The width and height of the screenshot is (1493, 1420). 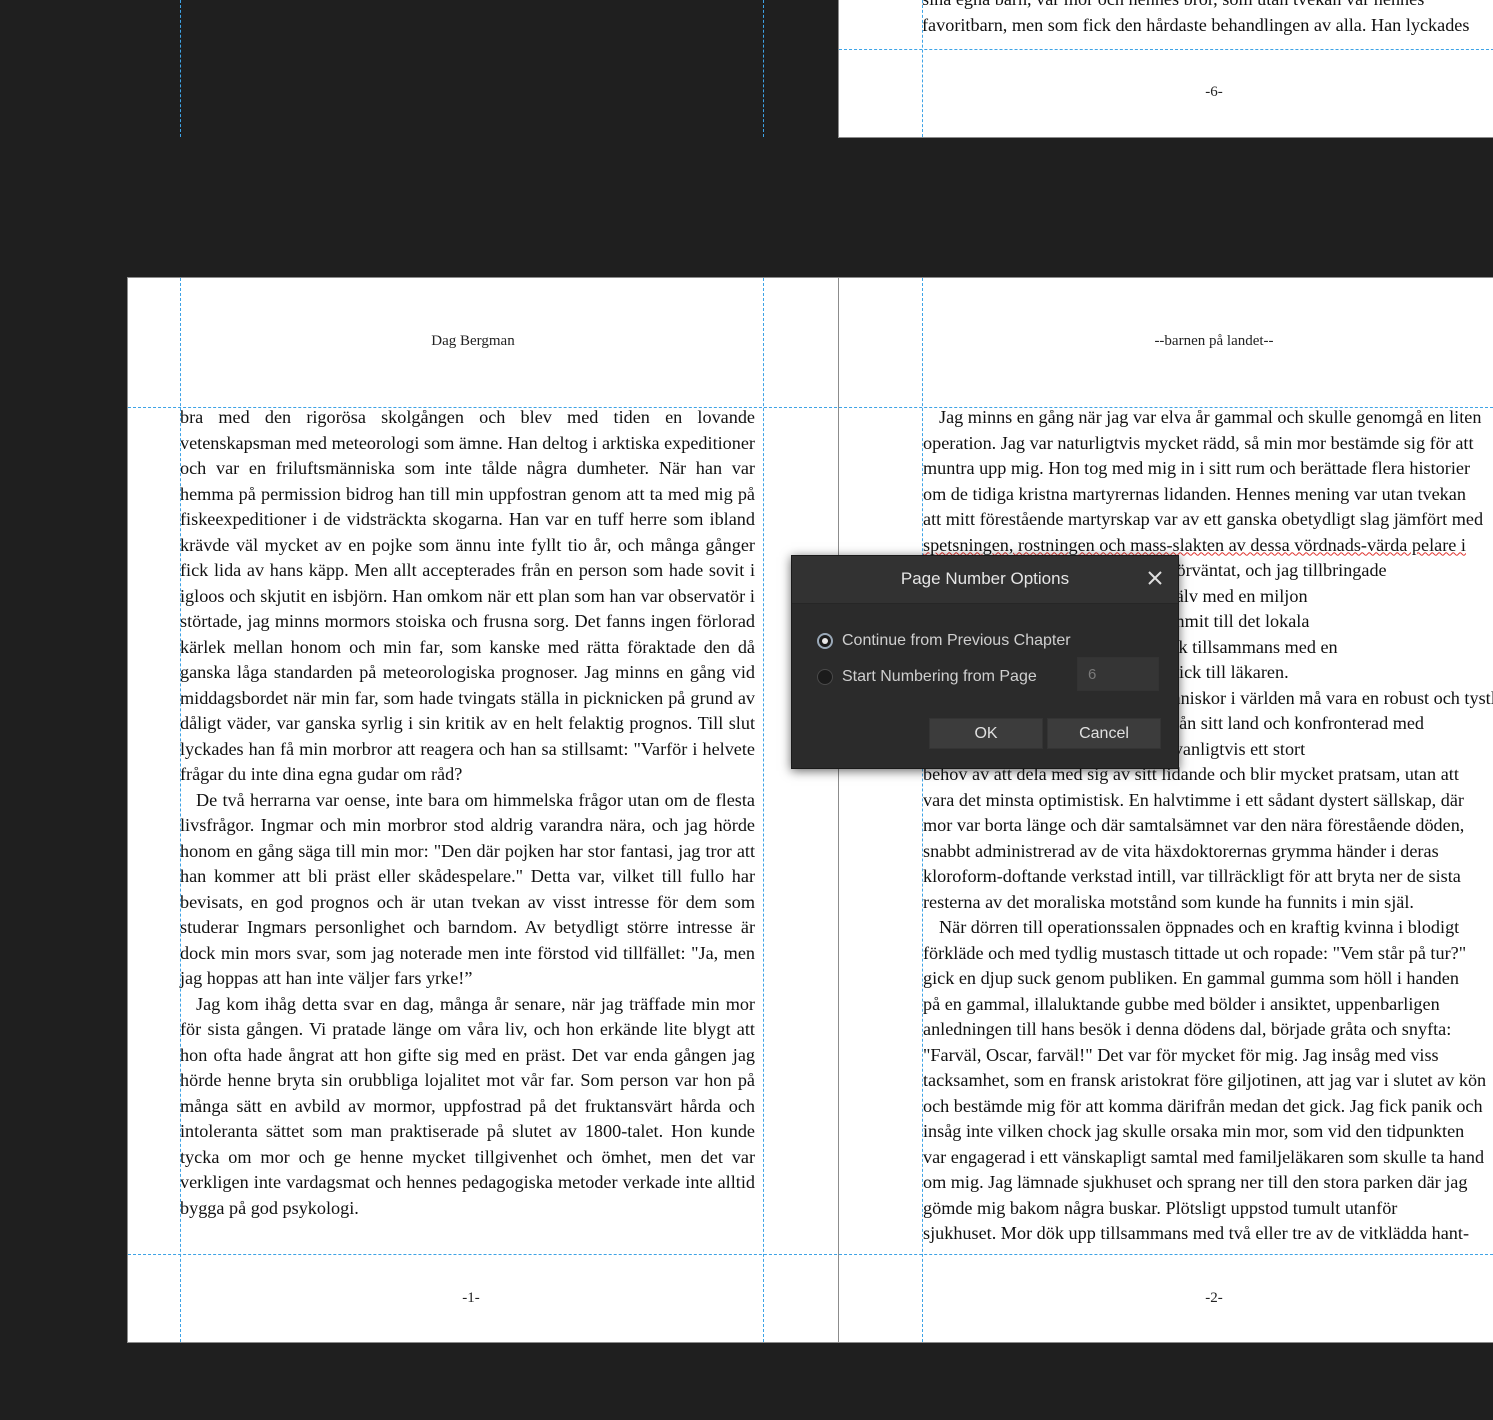 What do you see at coordinates (956, 640) in the screenshot?
I see `continue-label: Continue from Previous Chapter` at bounding box center [956, 640].